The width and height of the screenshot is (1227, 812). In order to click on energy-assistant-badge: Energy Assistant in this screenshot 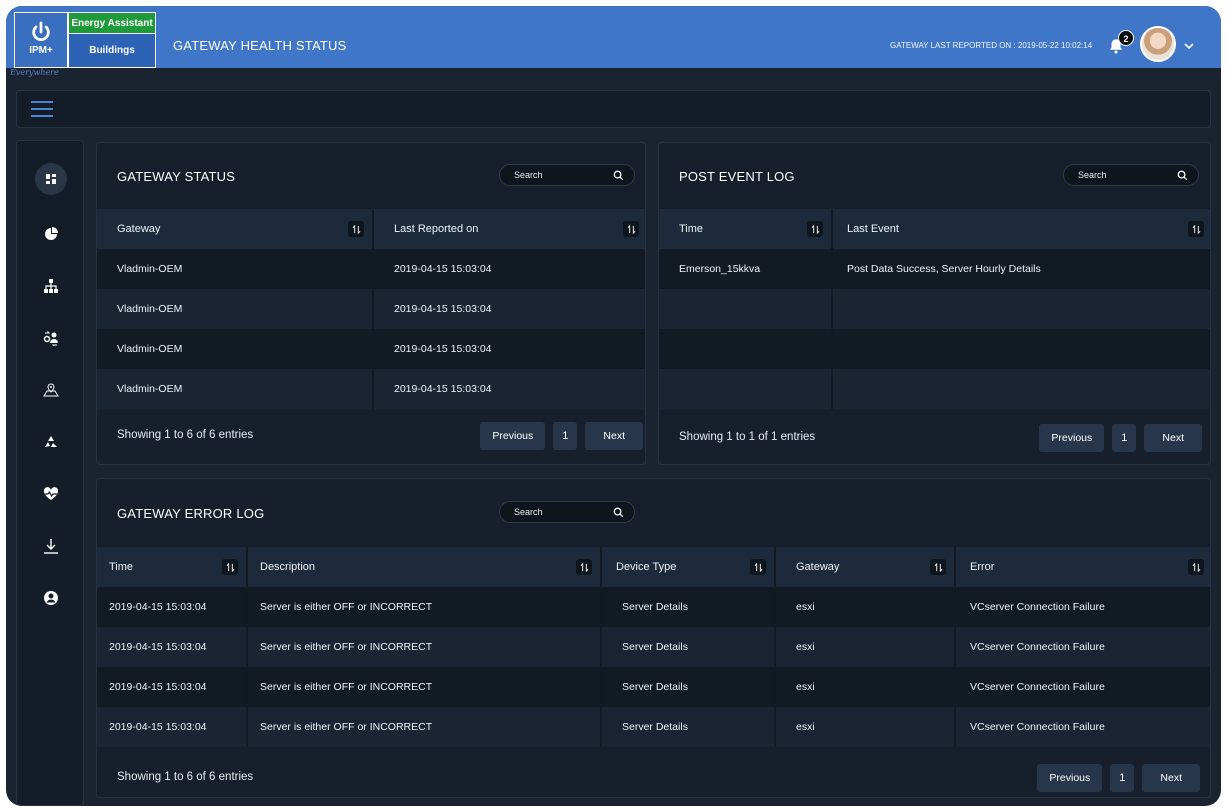, I will do `click(112, 23)`.